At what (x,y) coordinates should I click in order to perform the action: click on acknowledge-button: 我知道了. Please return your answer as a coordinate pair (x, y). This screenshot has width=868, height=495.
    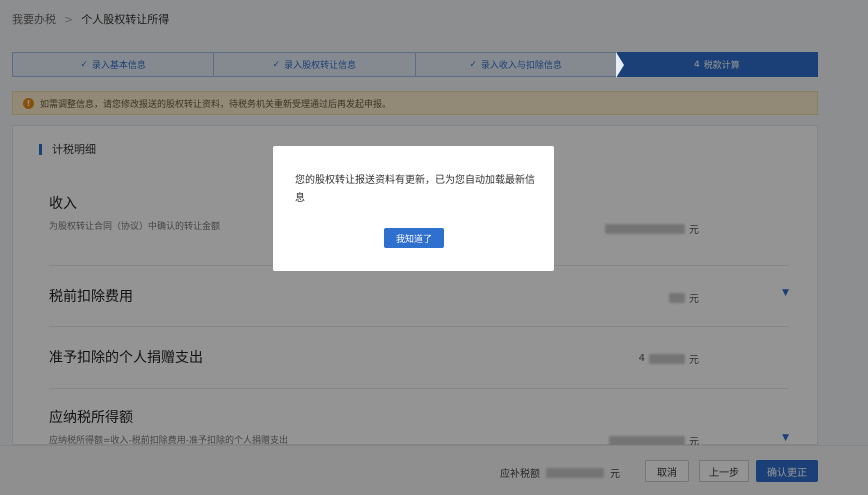
    Looking at the image, I should click on (414, 238).